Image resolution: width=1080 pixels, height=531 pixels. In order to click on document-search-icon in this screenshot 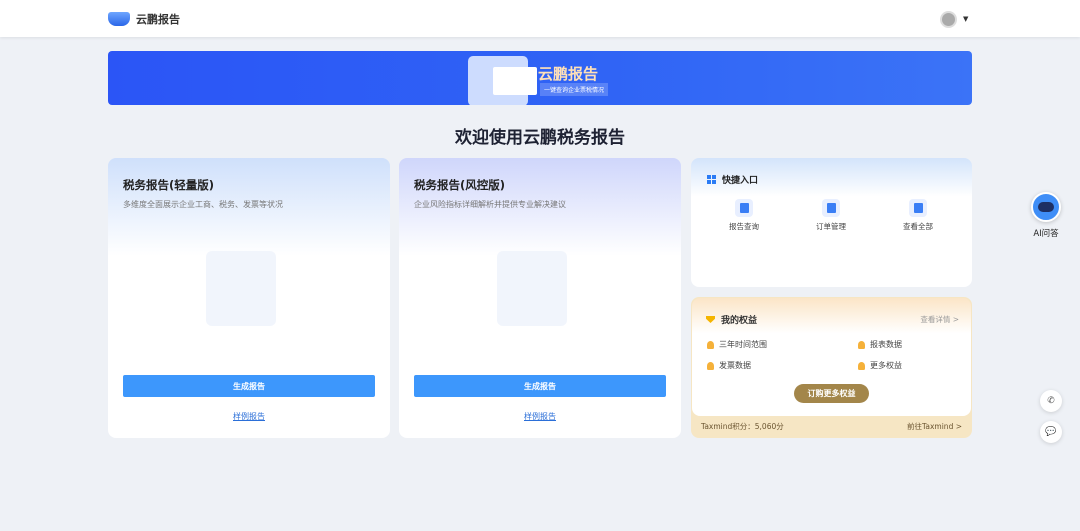, I will do `click(744, 208)`.